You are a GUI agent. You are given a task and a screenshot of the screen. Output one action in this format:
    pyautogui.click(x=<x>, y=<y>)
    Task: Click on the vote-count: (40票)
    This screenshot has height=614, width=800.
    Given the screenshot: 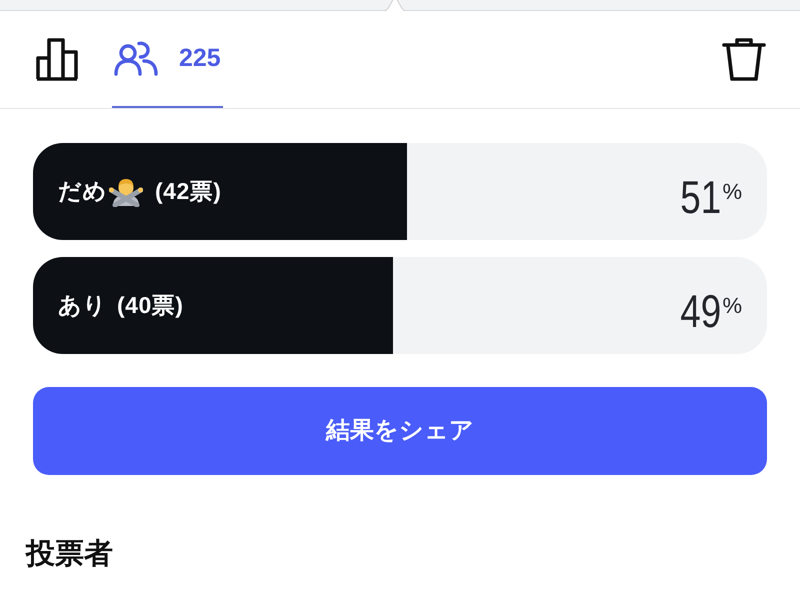 What is the action you would take?
    pyautogui.click(x=150, y=305)
    